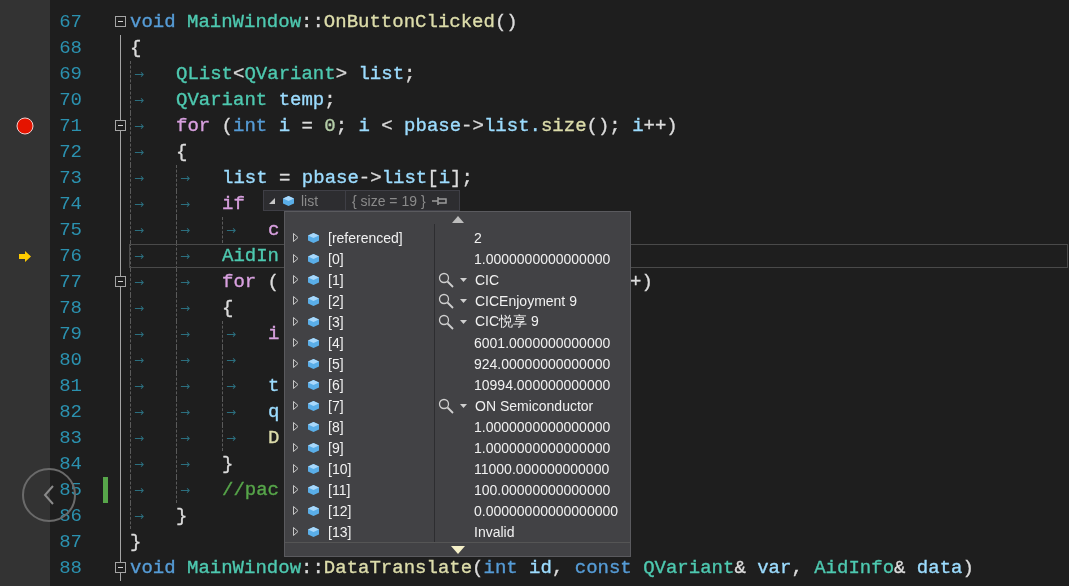  I want to click on item-name: [12], so click(340, 510).